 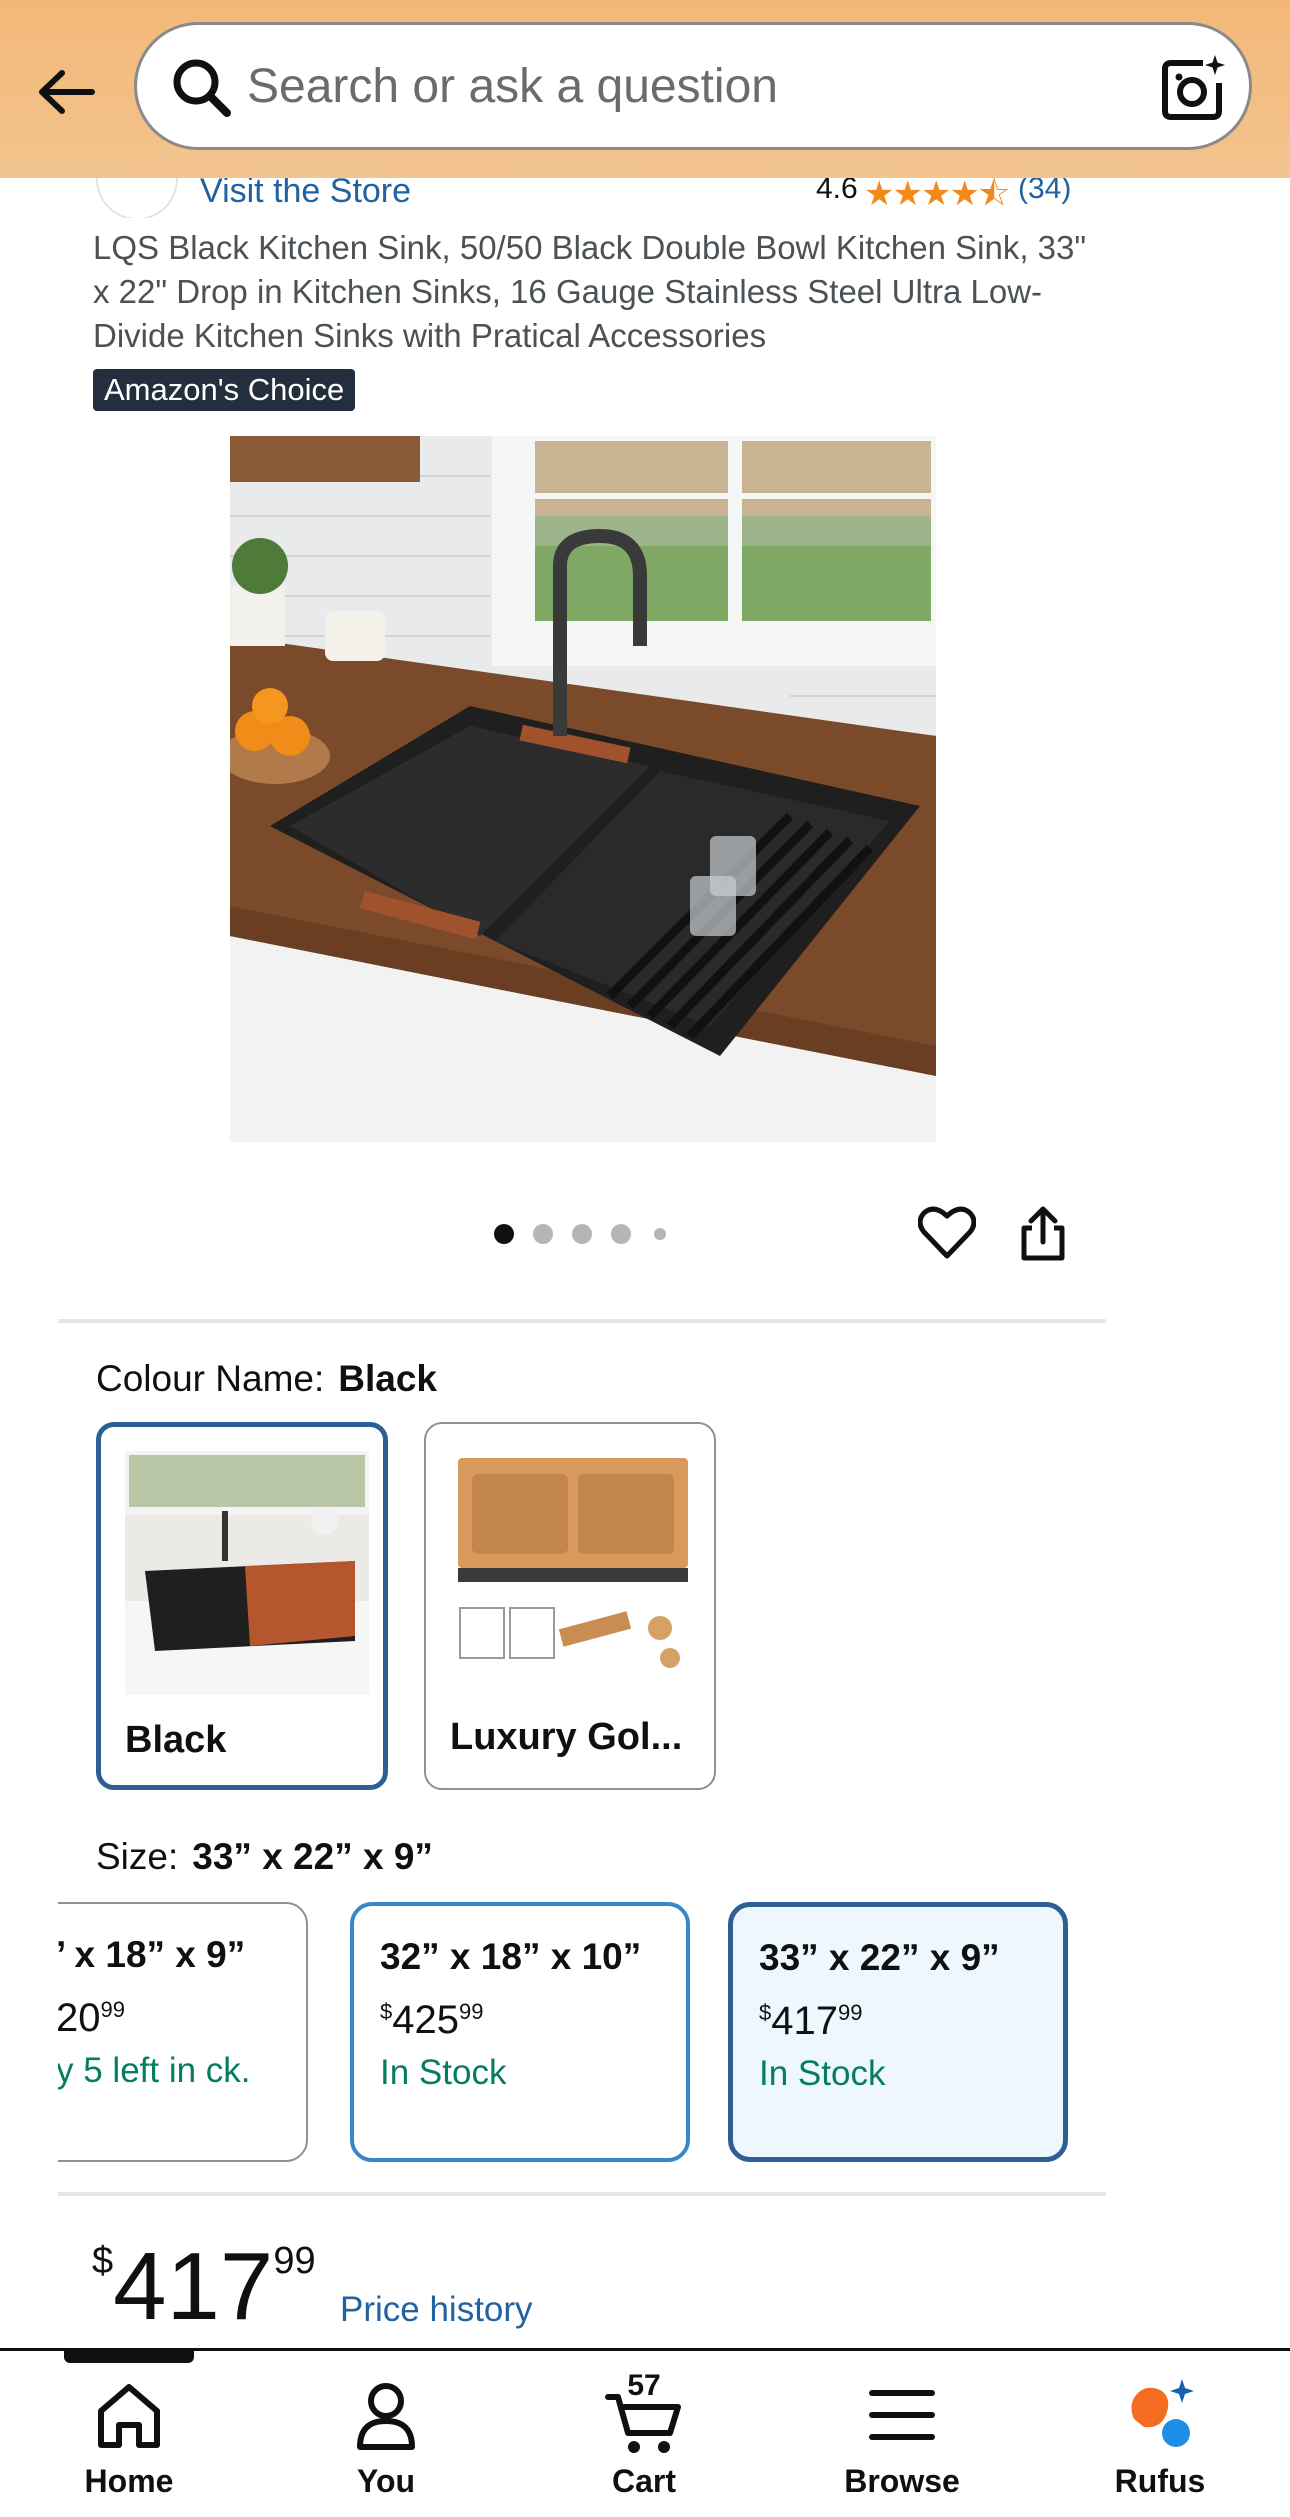 I want to click on search-bar, so click(x=693, y=86).